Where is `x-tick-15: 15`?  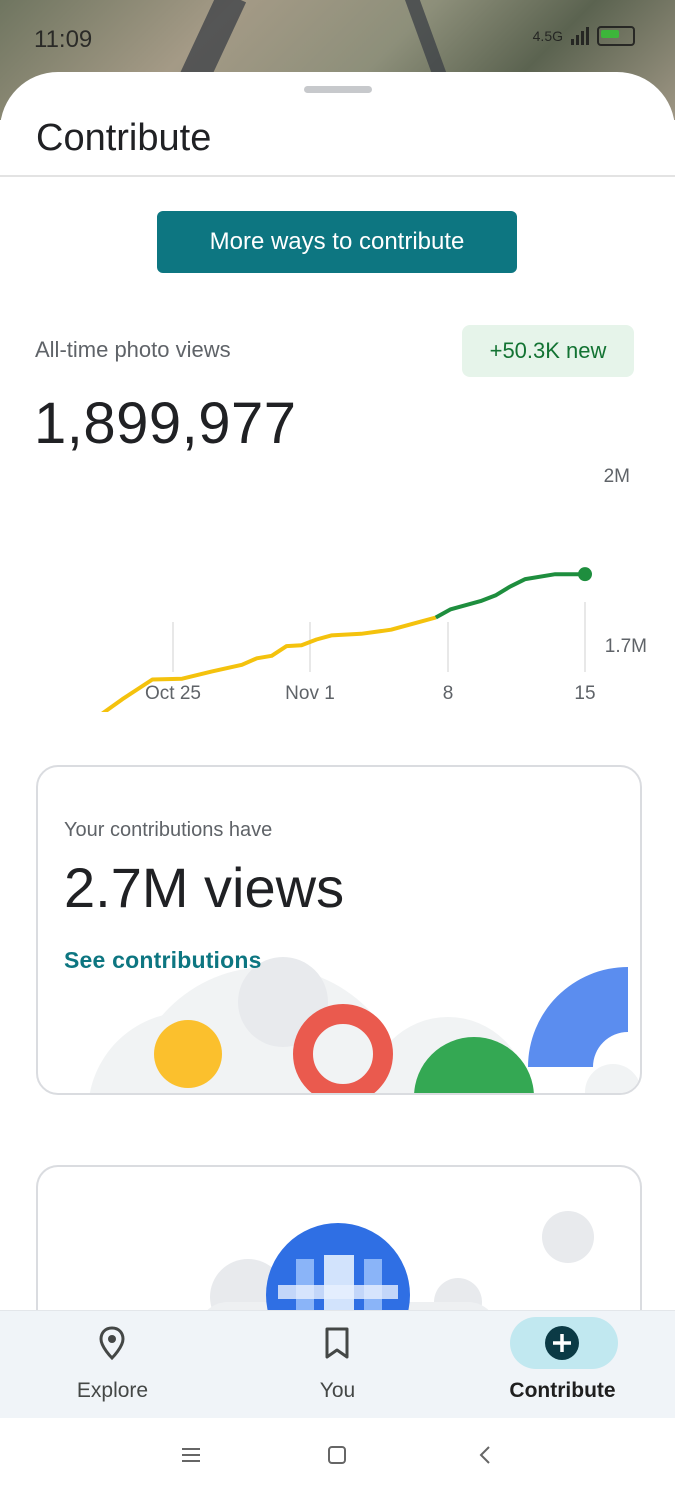 x-tick-15: 15 is located at coordinates (584, 693).